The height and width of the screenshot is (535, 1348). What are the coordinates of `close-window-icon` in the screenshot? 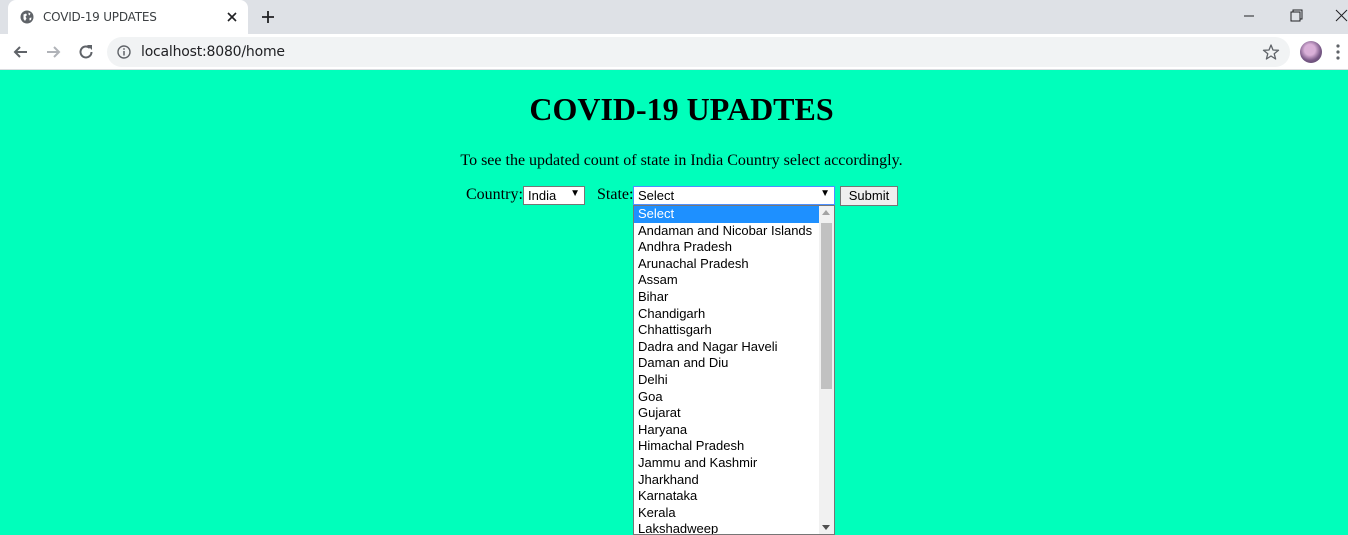 It's located at (1339, 16).